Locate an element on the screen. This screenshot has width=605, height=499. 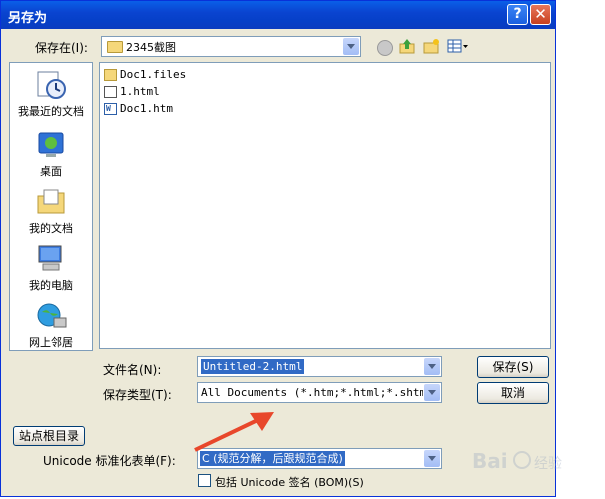
save-in-dropdown: 2345截图 is located at coordinates (231, 46).